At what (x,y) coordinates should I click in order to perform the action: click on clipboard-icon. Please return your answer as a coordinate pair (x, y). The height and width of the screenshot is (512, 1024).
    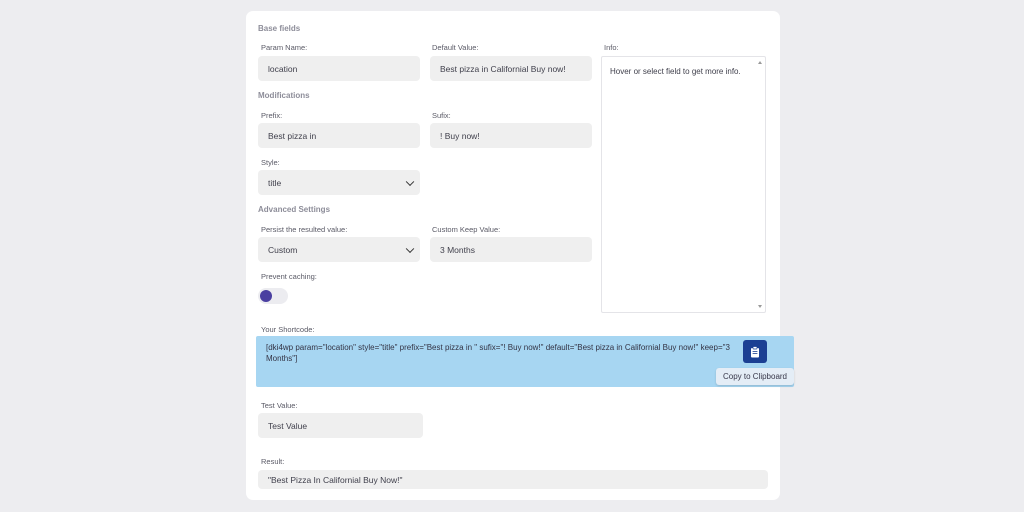
    Looking at the image, I should click on (755, 351).